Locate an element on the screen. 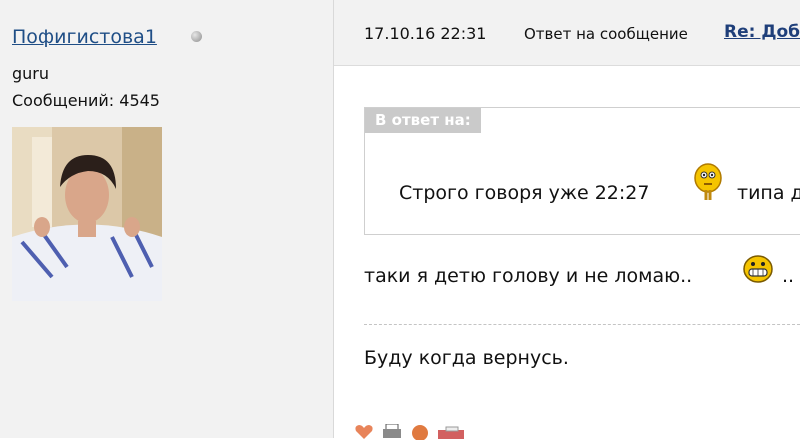 Image resolution: width=800 pixels, height=444 pixels. message-line-1: таки я детю голову и не ломаю.. is located at coordinates (528, 276).